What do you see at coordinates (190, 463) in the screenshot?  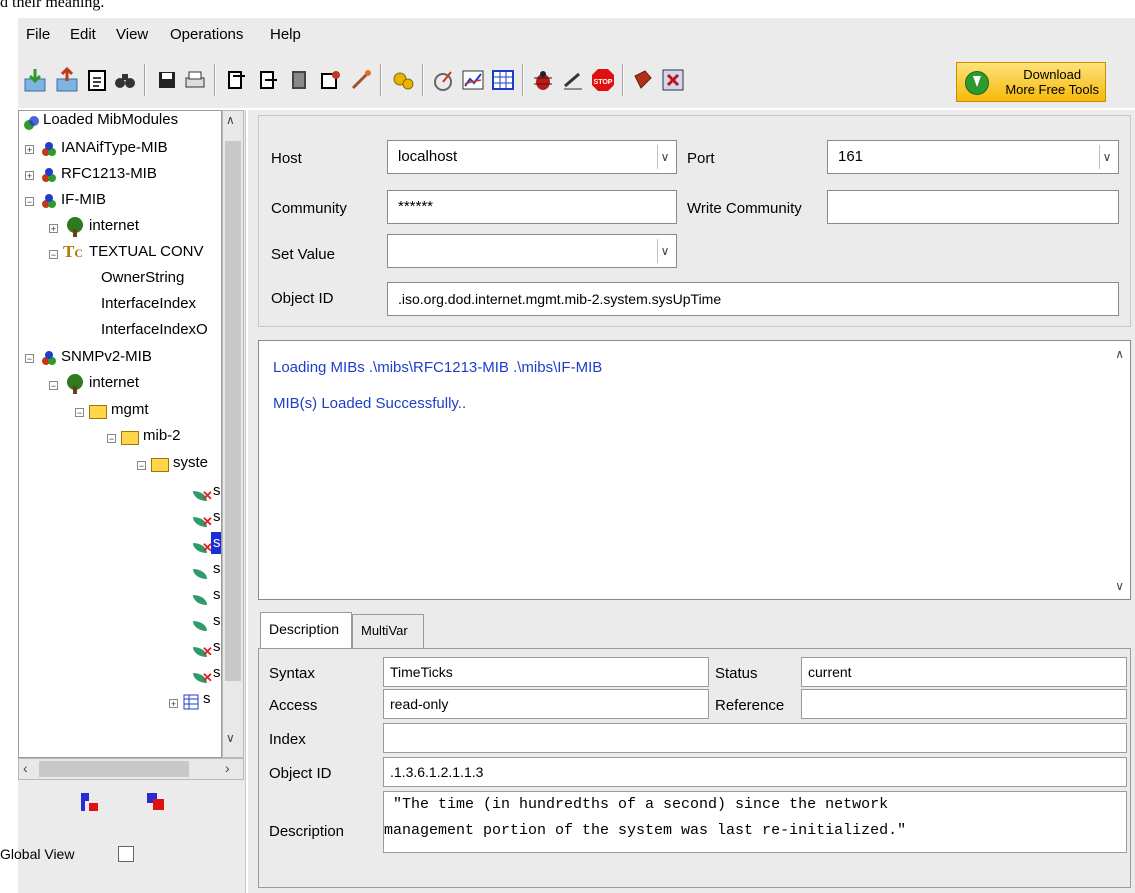 I see `tree-item: syste` at bounding box center [190, 463].